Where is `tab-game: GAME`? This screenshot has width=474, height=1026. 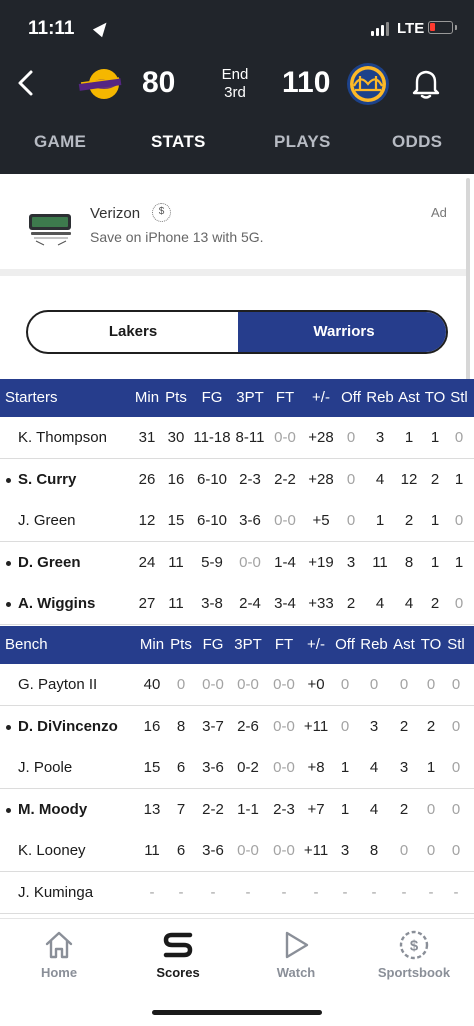 tab-game: GAME is located at coordinates (60, 142).